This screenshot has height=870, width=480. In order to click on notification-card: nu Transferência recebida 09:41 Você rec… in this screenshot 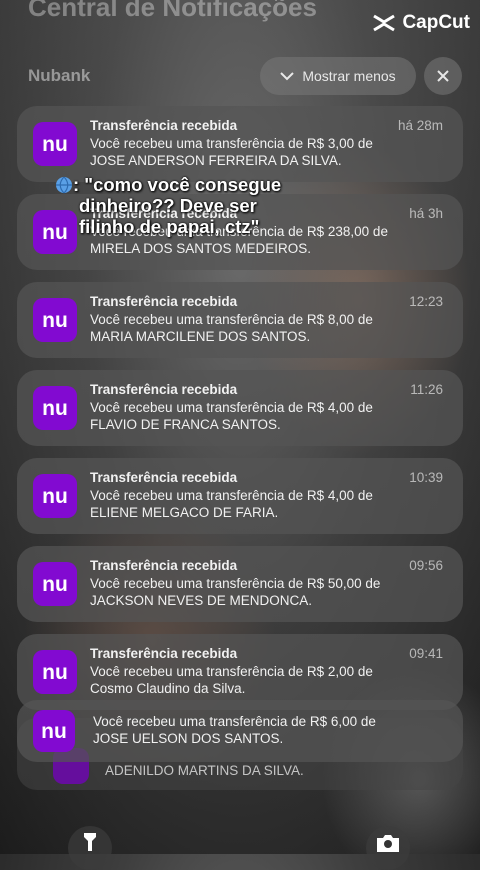, I will do `click(240, 672)`.